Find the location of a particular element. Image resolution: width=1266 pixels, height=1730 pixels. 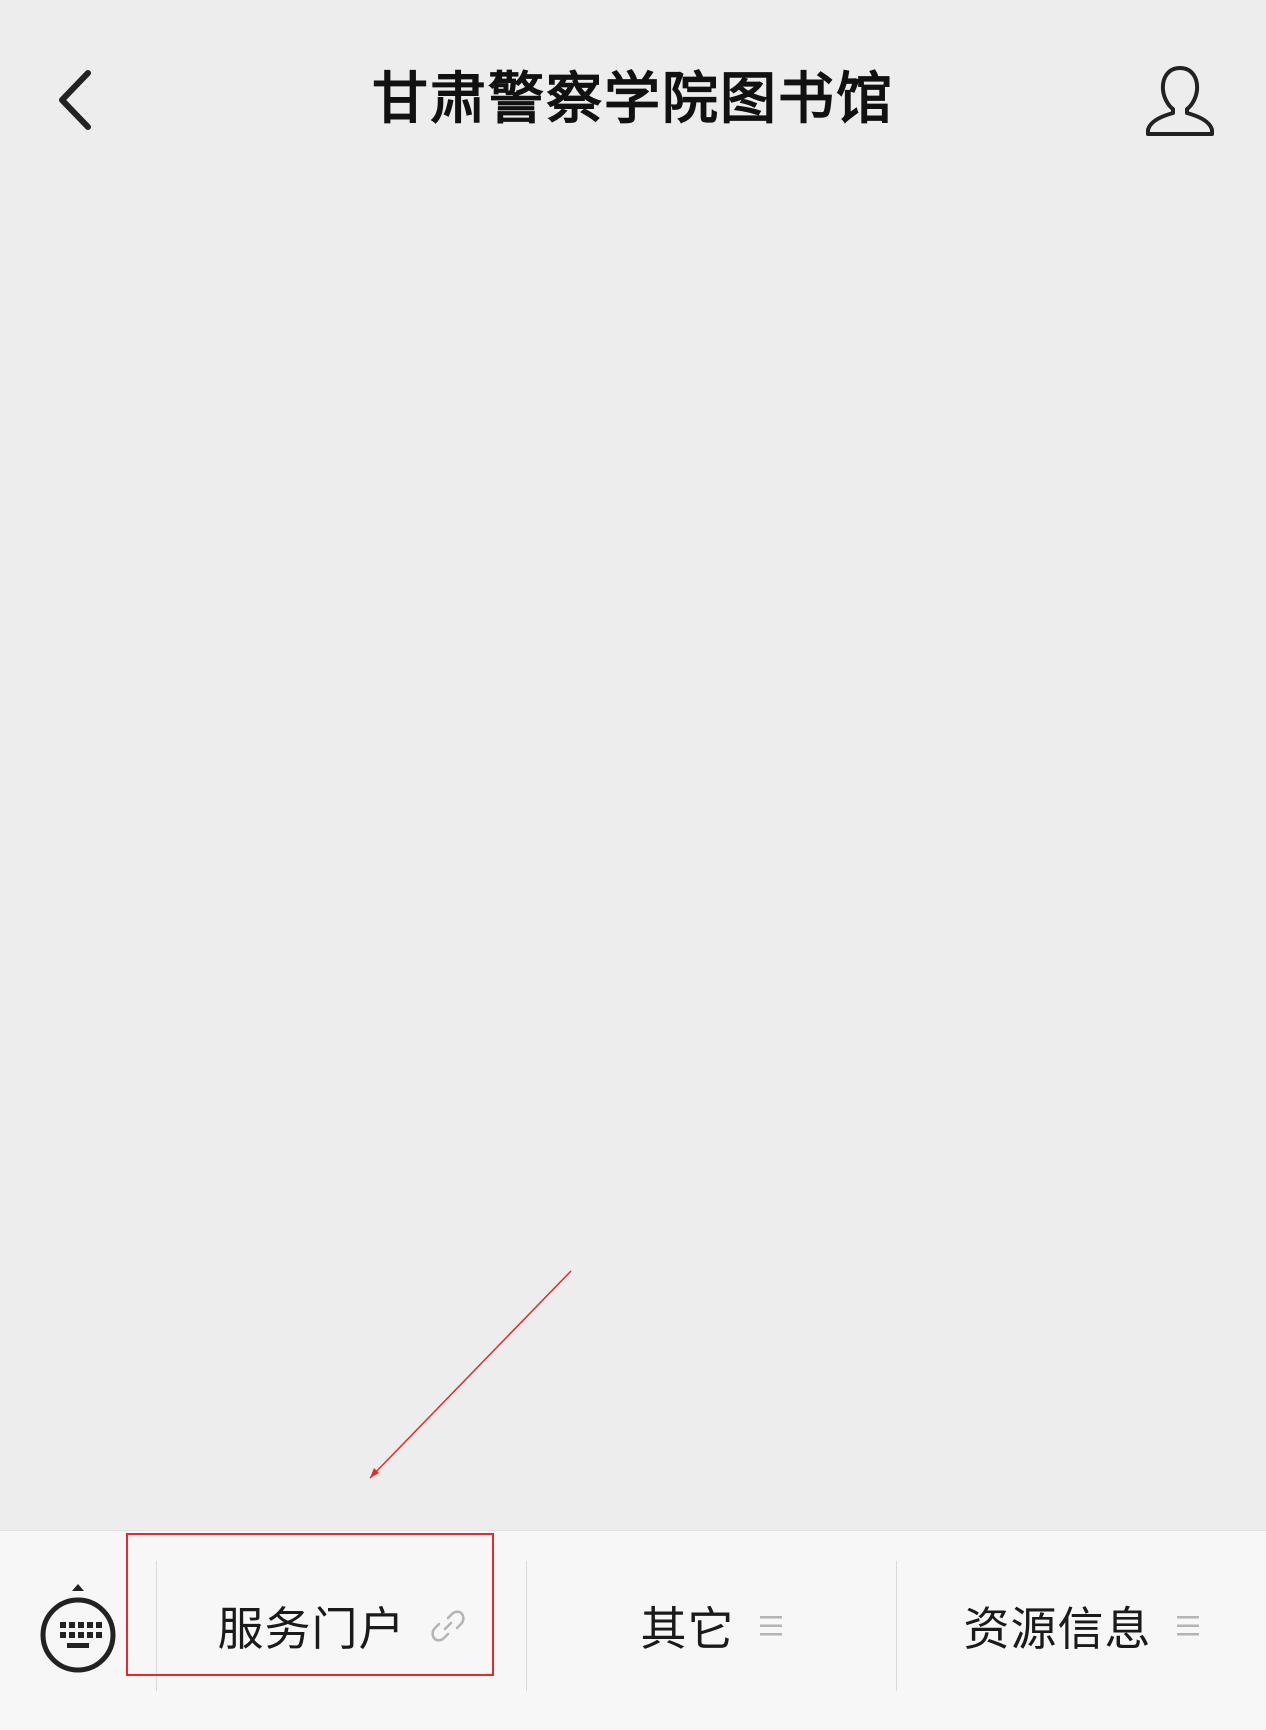

menu-item-label: 其它 is located at coordinates (687, 1629).